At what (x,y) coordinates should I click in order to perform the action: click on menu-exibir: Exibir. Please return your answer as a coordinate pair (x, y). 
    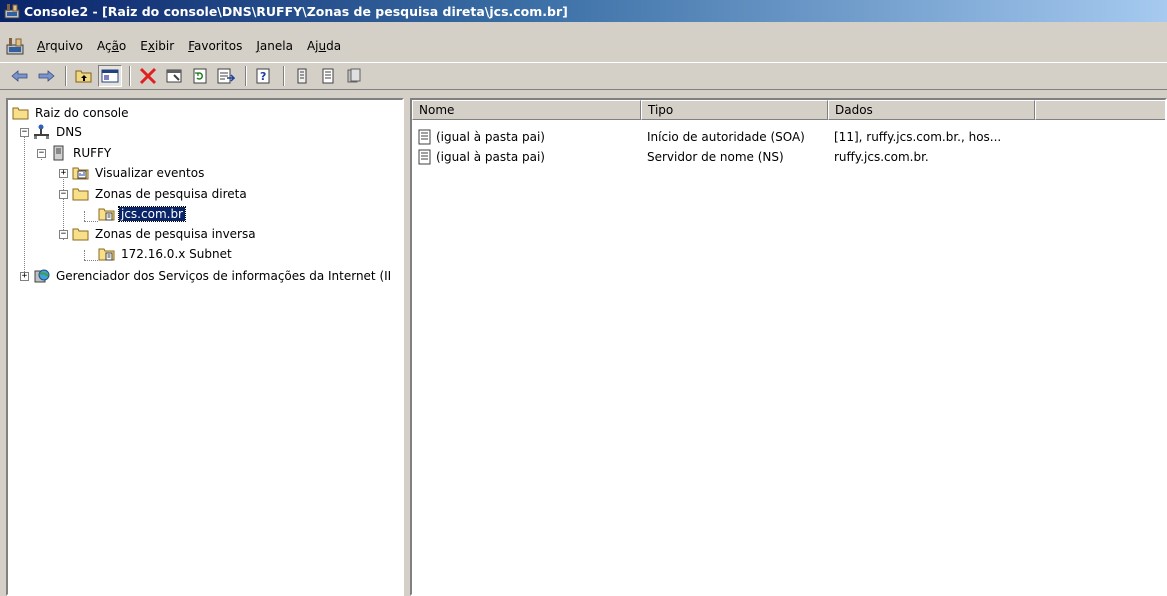
    Looking at the image, I should click on (157, 46).